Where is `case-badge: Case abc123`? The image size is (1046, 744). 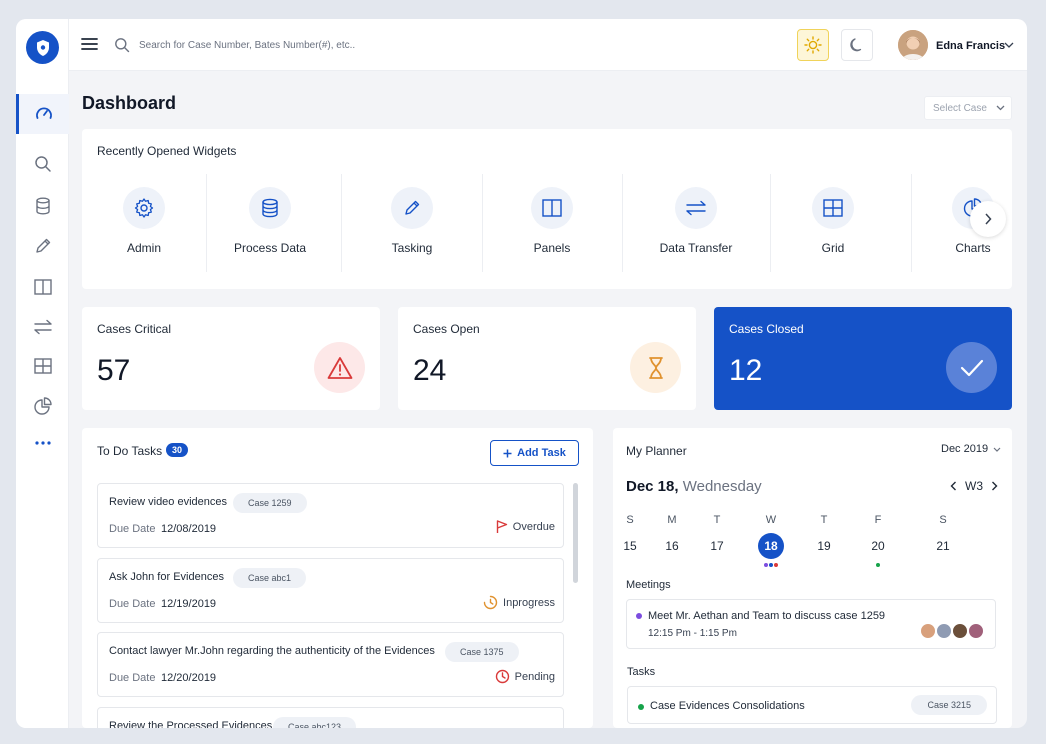
case-badge: Case abc123 is located at coordinates (315, 722).